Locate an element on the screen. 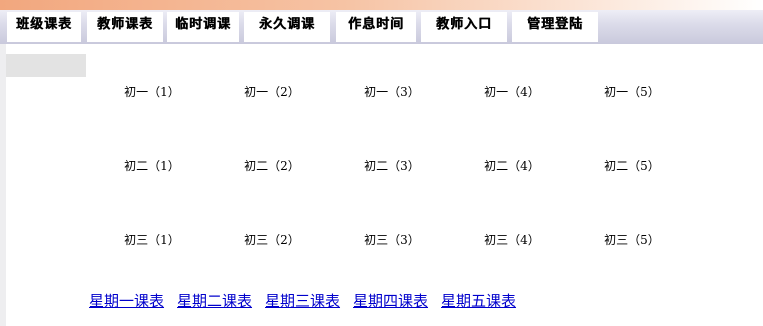  nav-admin-login: 管理登陆 is located at coordinates (555, 27).